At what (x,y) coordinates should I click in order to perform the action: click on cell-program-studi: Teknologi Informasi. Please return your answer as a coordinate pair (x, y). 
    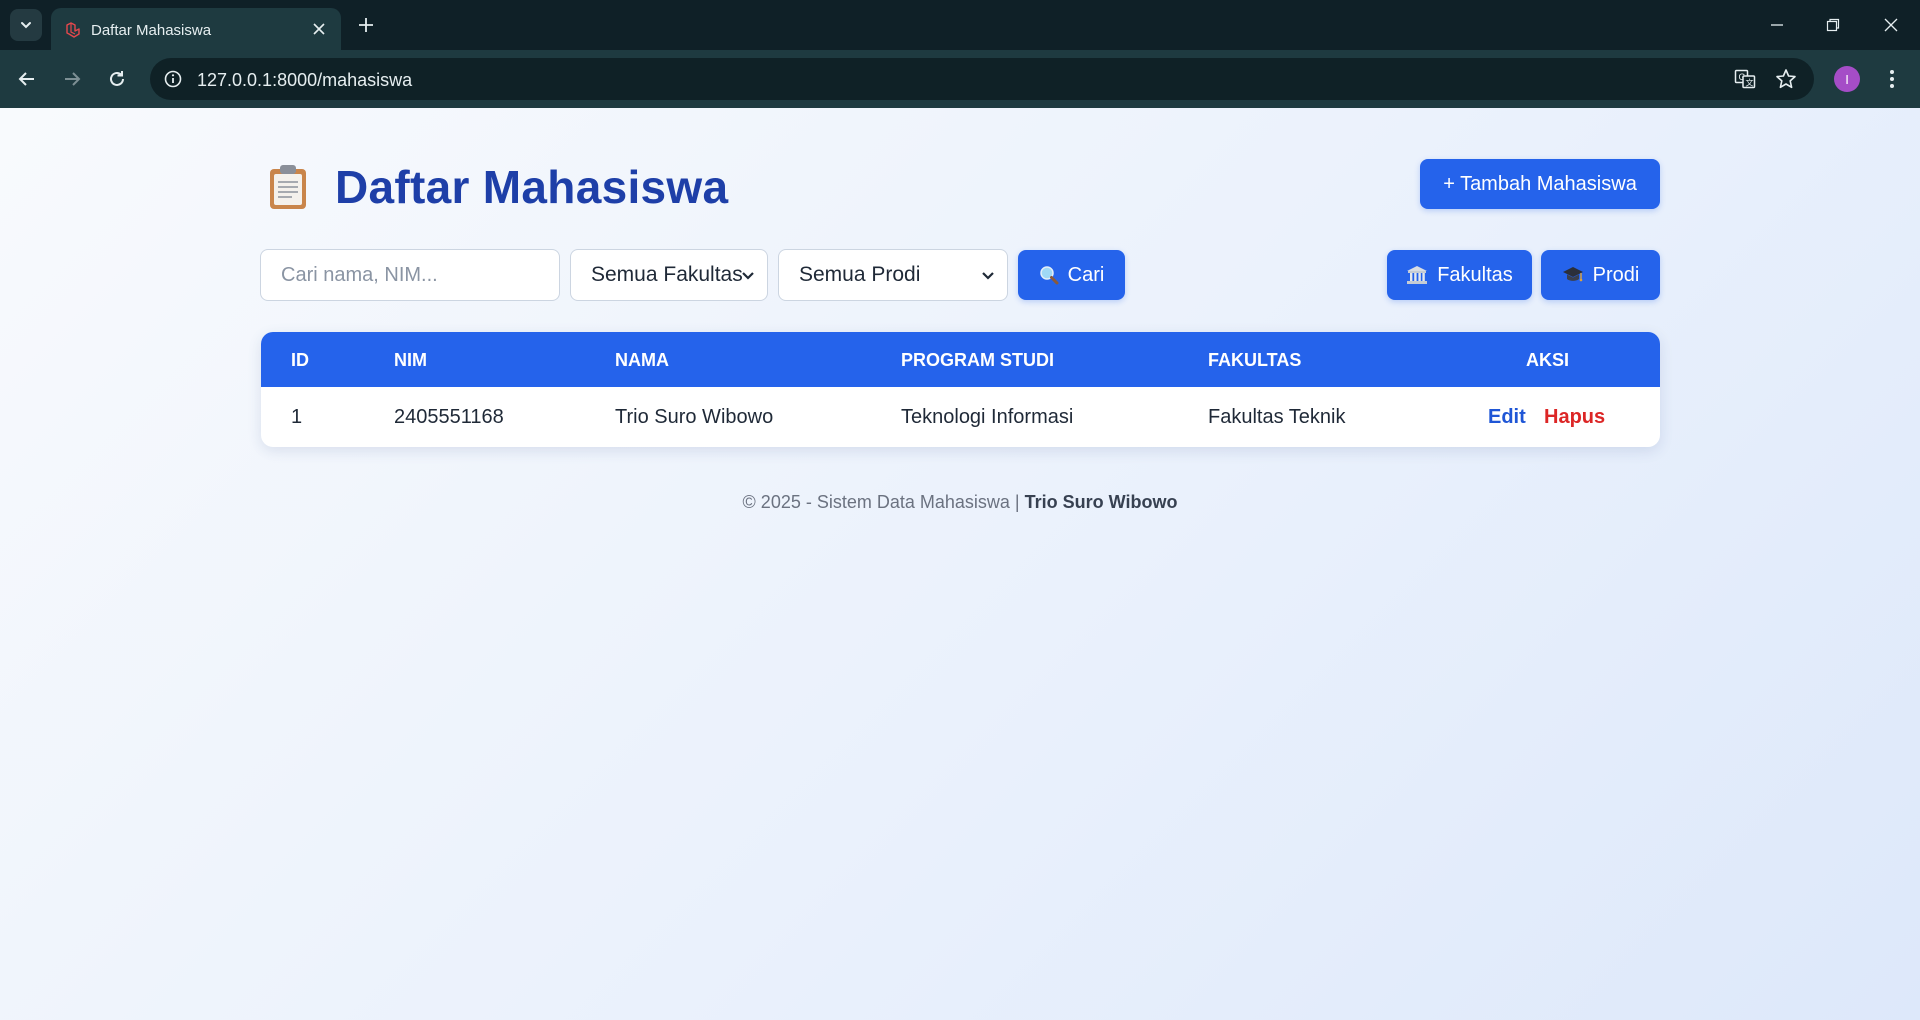
    Looking at the image, I should click on (987, 417).